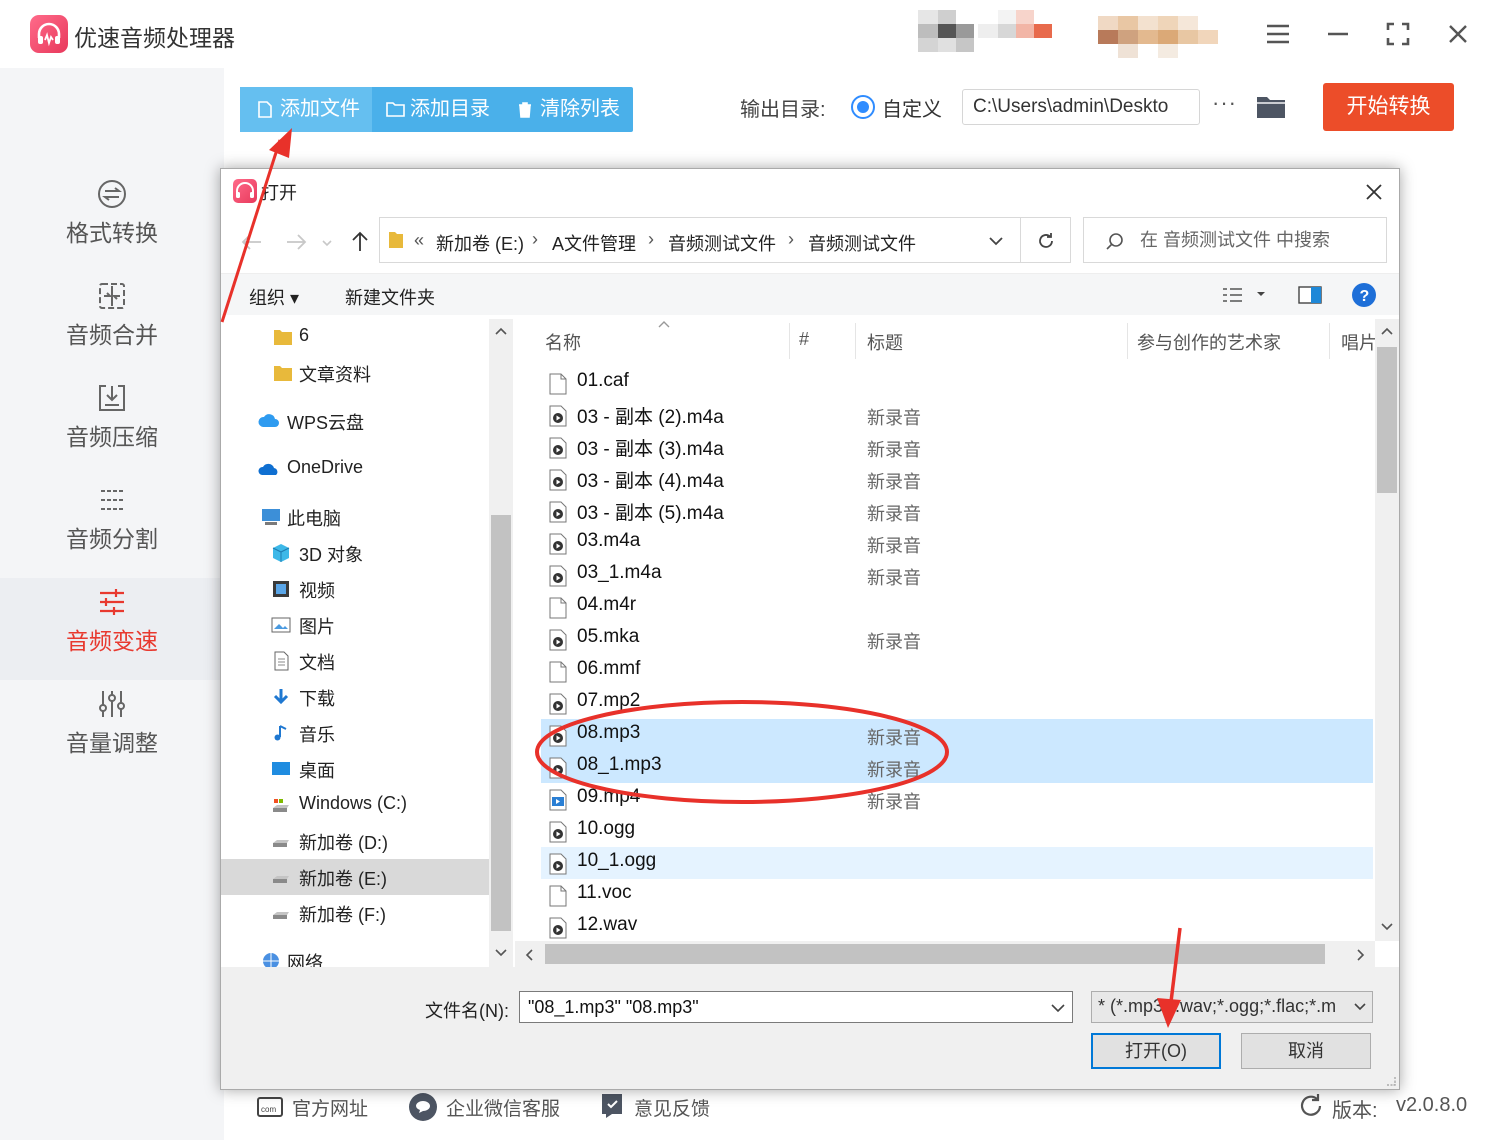  What do you see at coordinates (355, 769) in the screenshot?
I see `nav-item-desktop: 桌面` at bounding box center [355, 769].